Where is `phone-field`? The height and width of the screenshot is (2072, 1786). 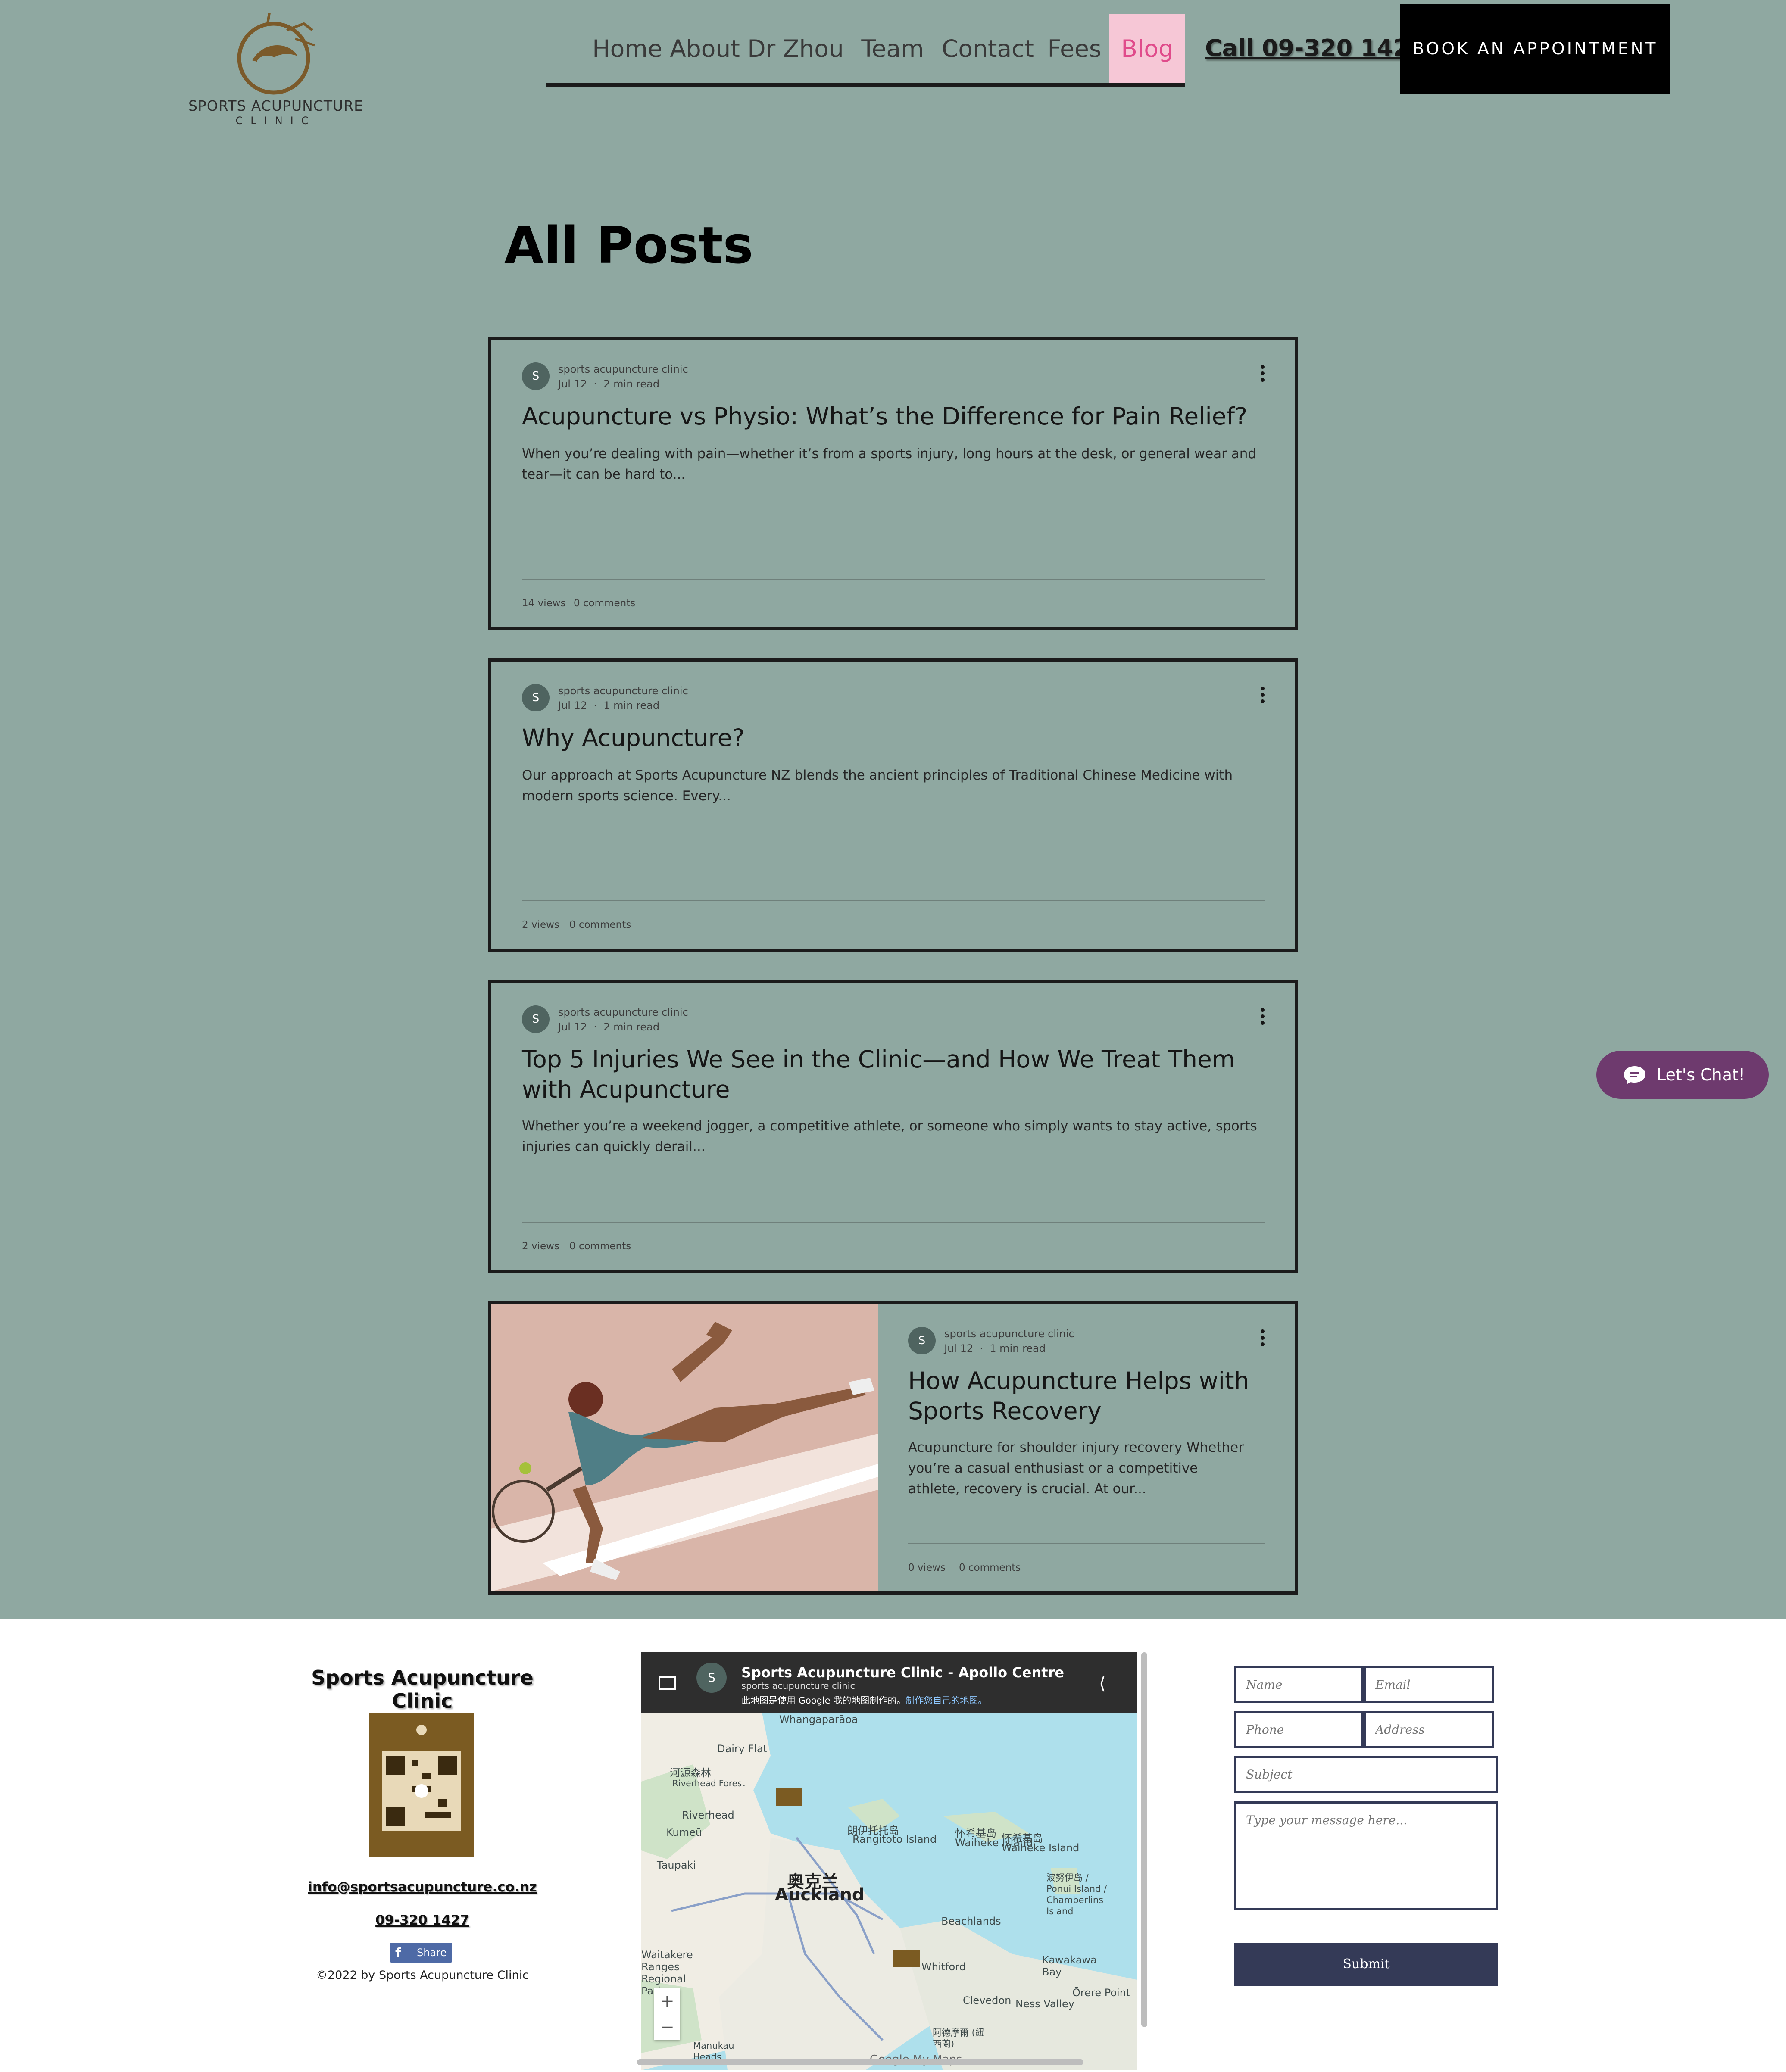
phone-field is located at coordinates (1299, 1729).